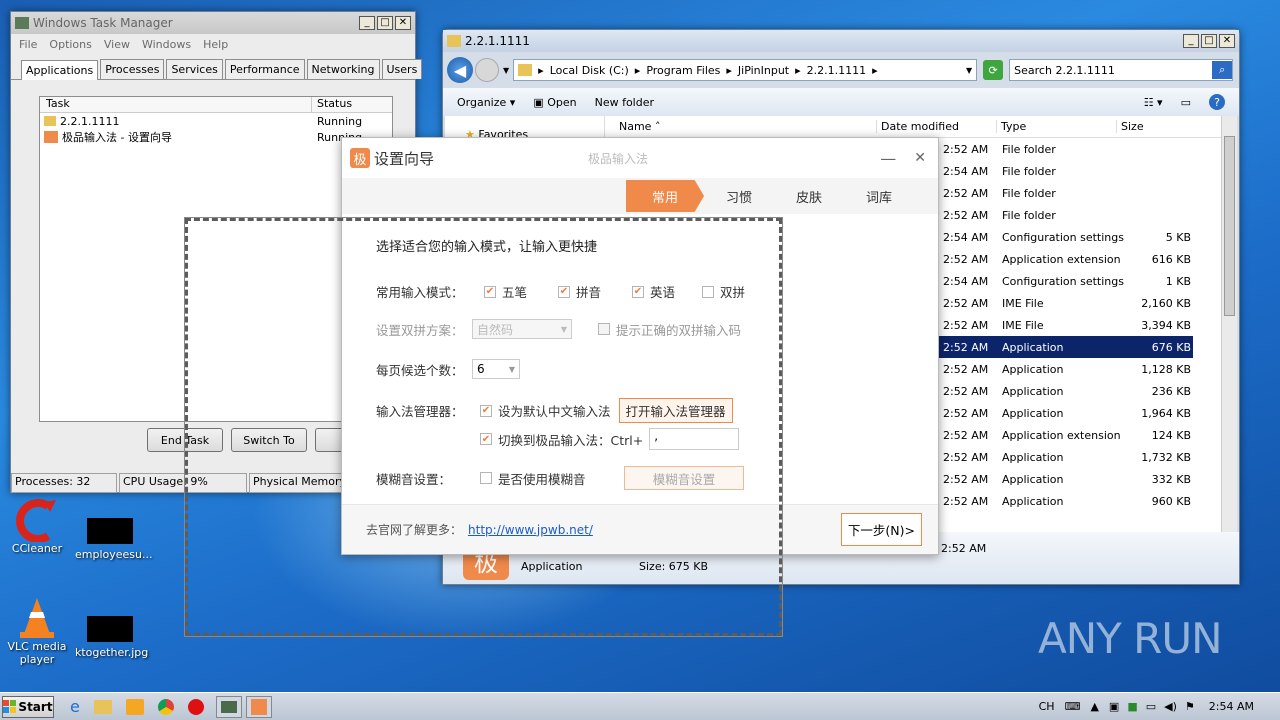 Image resolution: width=1280 pixels, height=720 pixels. I want to click on shuangpin-scheme-select: 自然码 ▼, so click(522, 329).